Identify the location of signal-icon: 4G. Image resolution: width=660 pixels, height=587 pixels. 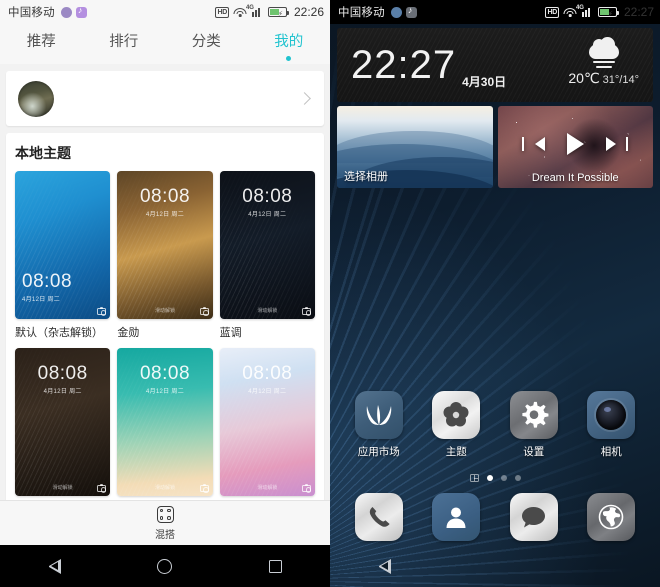
(254, 11).